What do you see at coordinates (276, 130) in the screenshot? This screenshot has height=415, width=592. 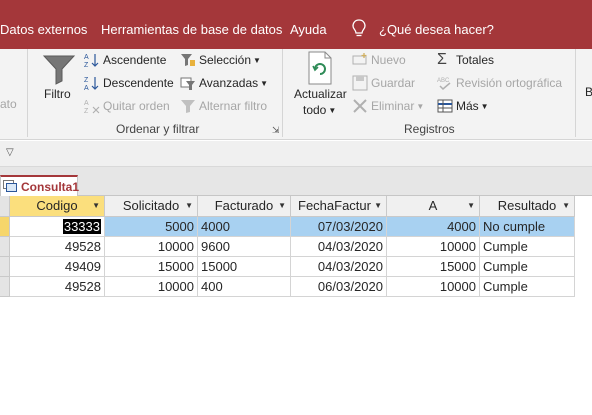 I see `dialog-launcher-icon: ⇲` at bounding box center [276, 130].